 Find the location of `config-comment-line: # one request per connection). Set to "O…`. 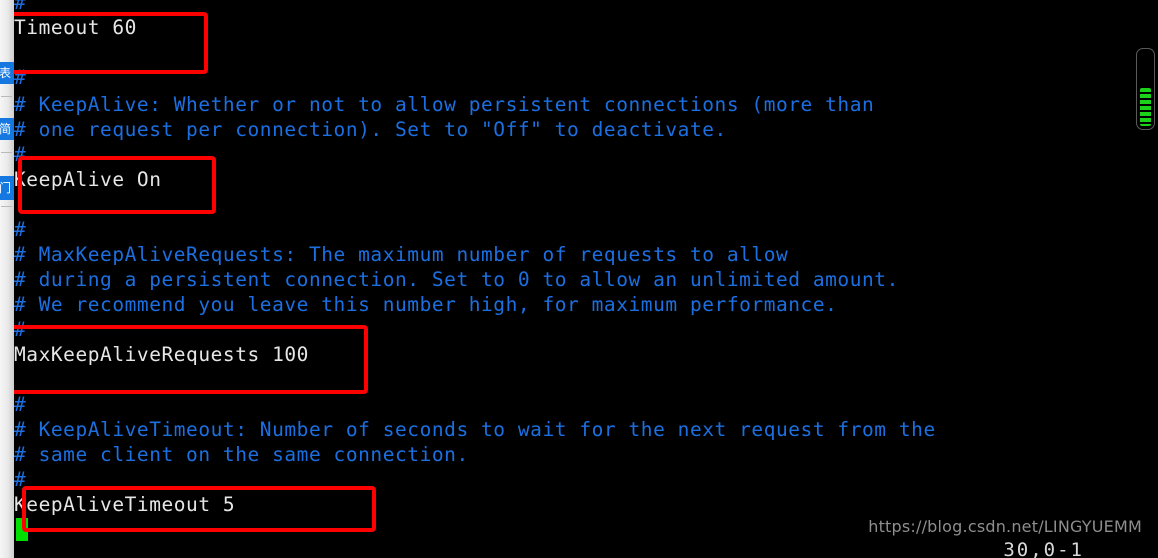

config-comment-line: # one request per connection). Set to "O… is located at coordinates (370, 129).